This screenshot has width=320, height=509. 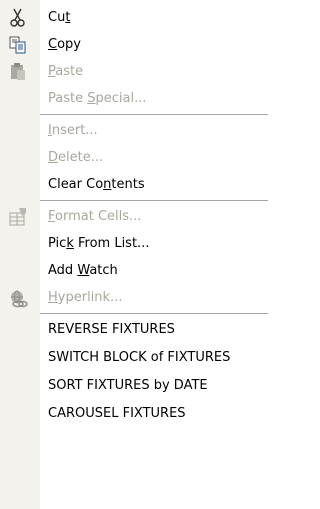 What do you see at coordinates (17, 17) in the screenshot?
I see `scissors-icon` at bounding box center [17, 17].